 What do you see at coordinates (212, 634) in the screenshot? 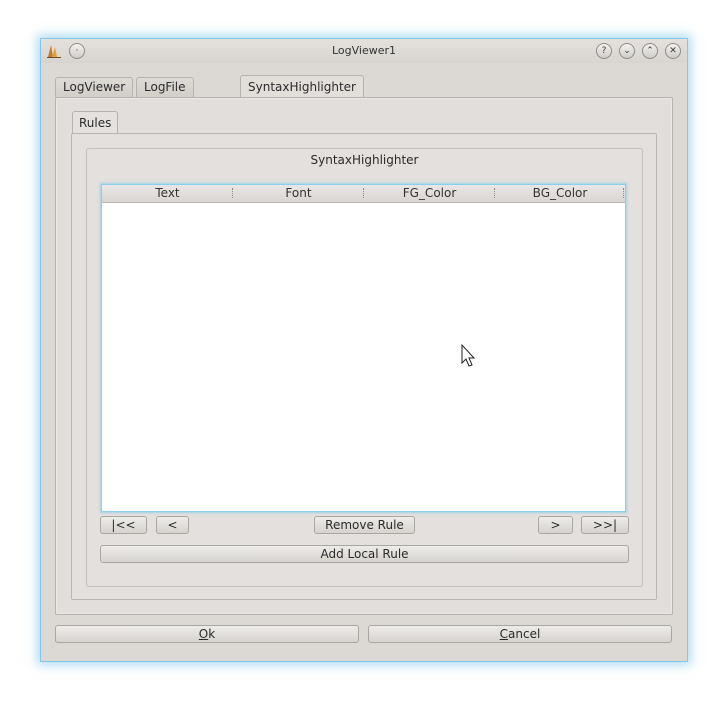
I see `ok-label: k` at bounding box center [212, 634].